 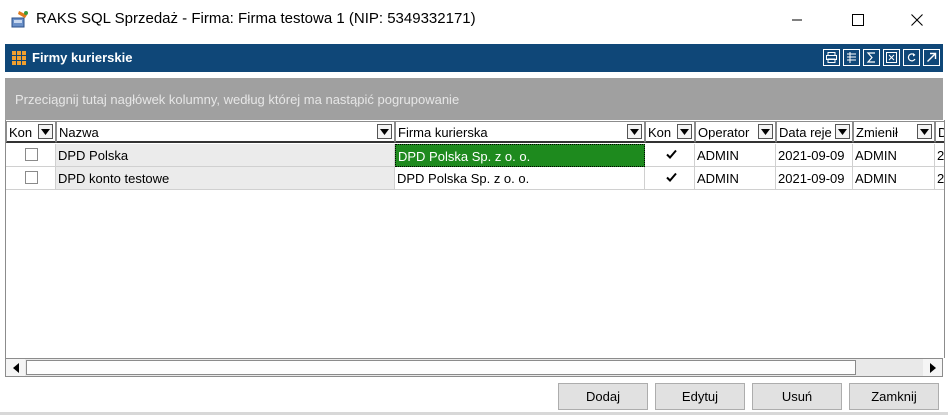 I want to click on sum-icon, so click(x=870, y=57).